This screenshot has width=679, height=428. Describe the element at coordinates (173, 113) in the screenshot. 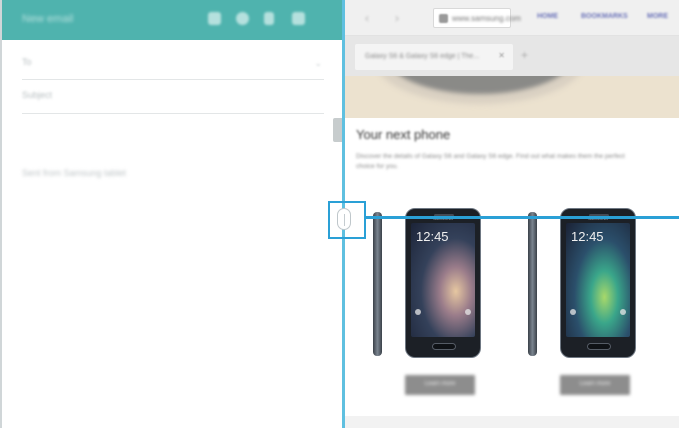

I see `divider` at that location.